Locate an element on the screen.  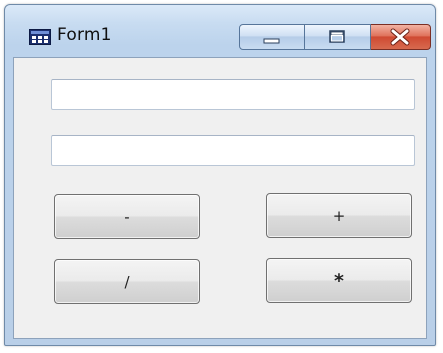
window-title: Form1 is located at coordinates (84, 35).